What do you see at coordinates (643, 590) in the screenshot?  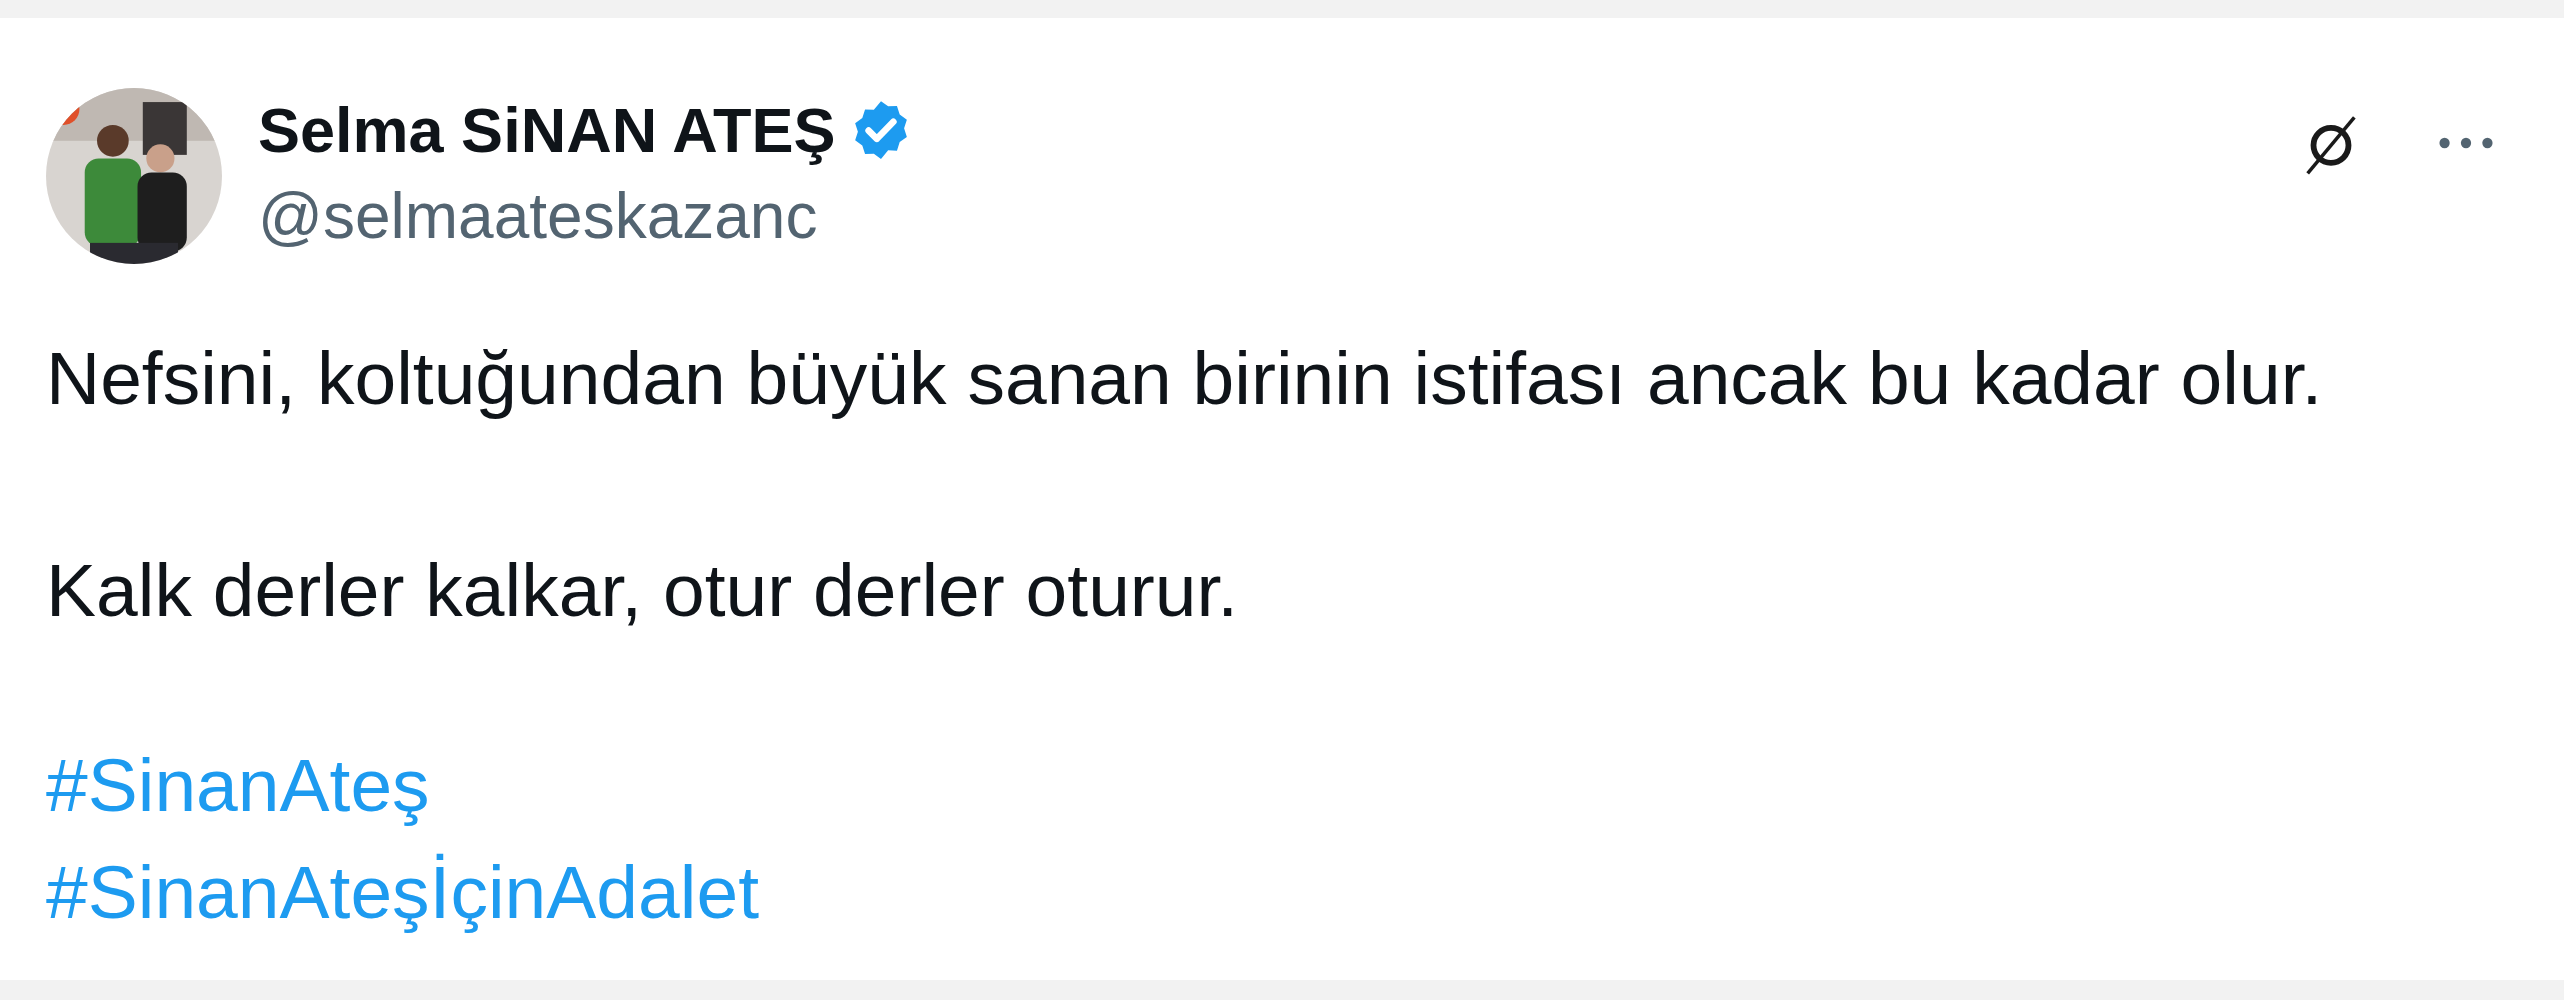 I see `tweet-text: Kalk derler kalkar, otur derler oturur.` at bounding box center [643, 590].